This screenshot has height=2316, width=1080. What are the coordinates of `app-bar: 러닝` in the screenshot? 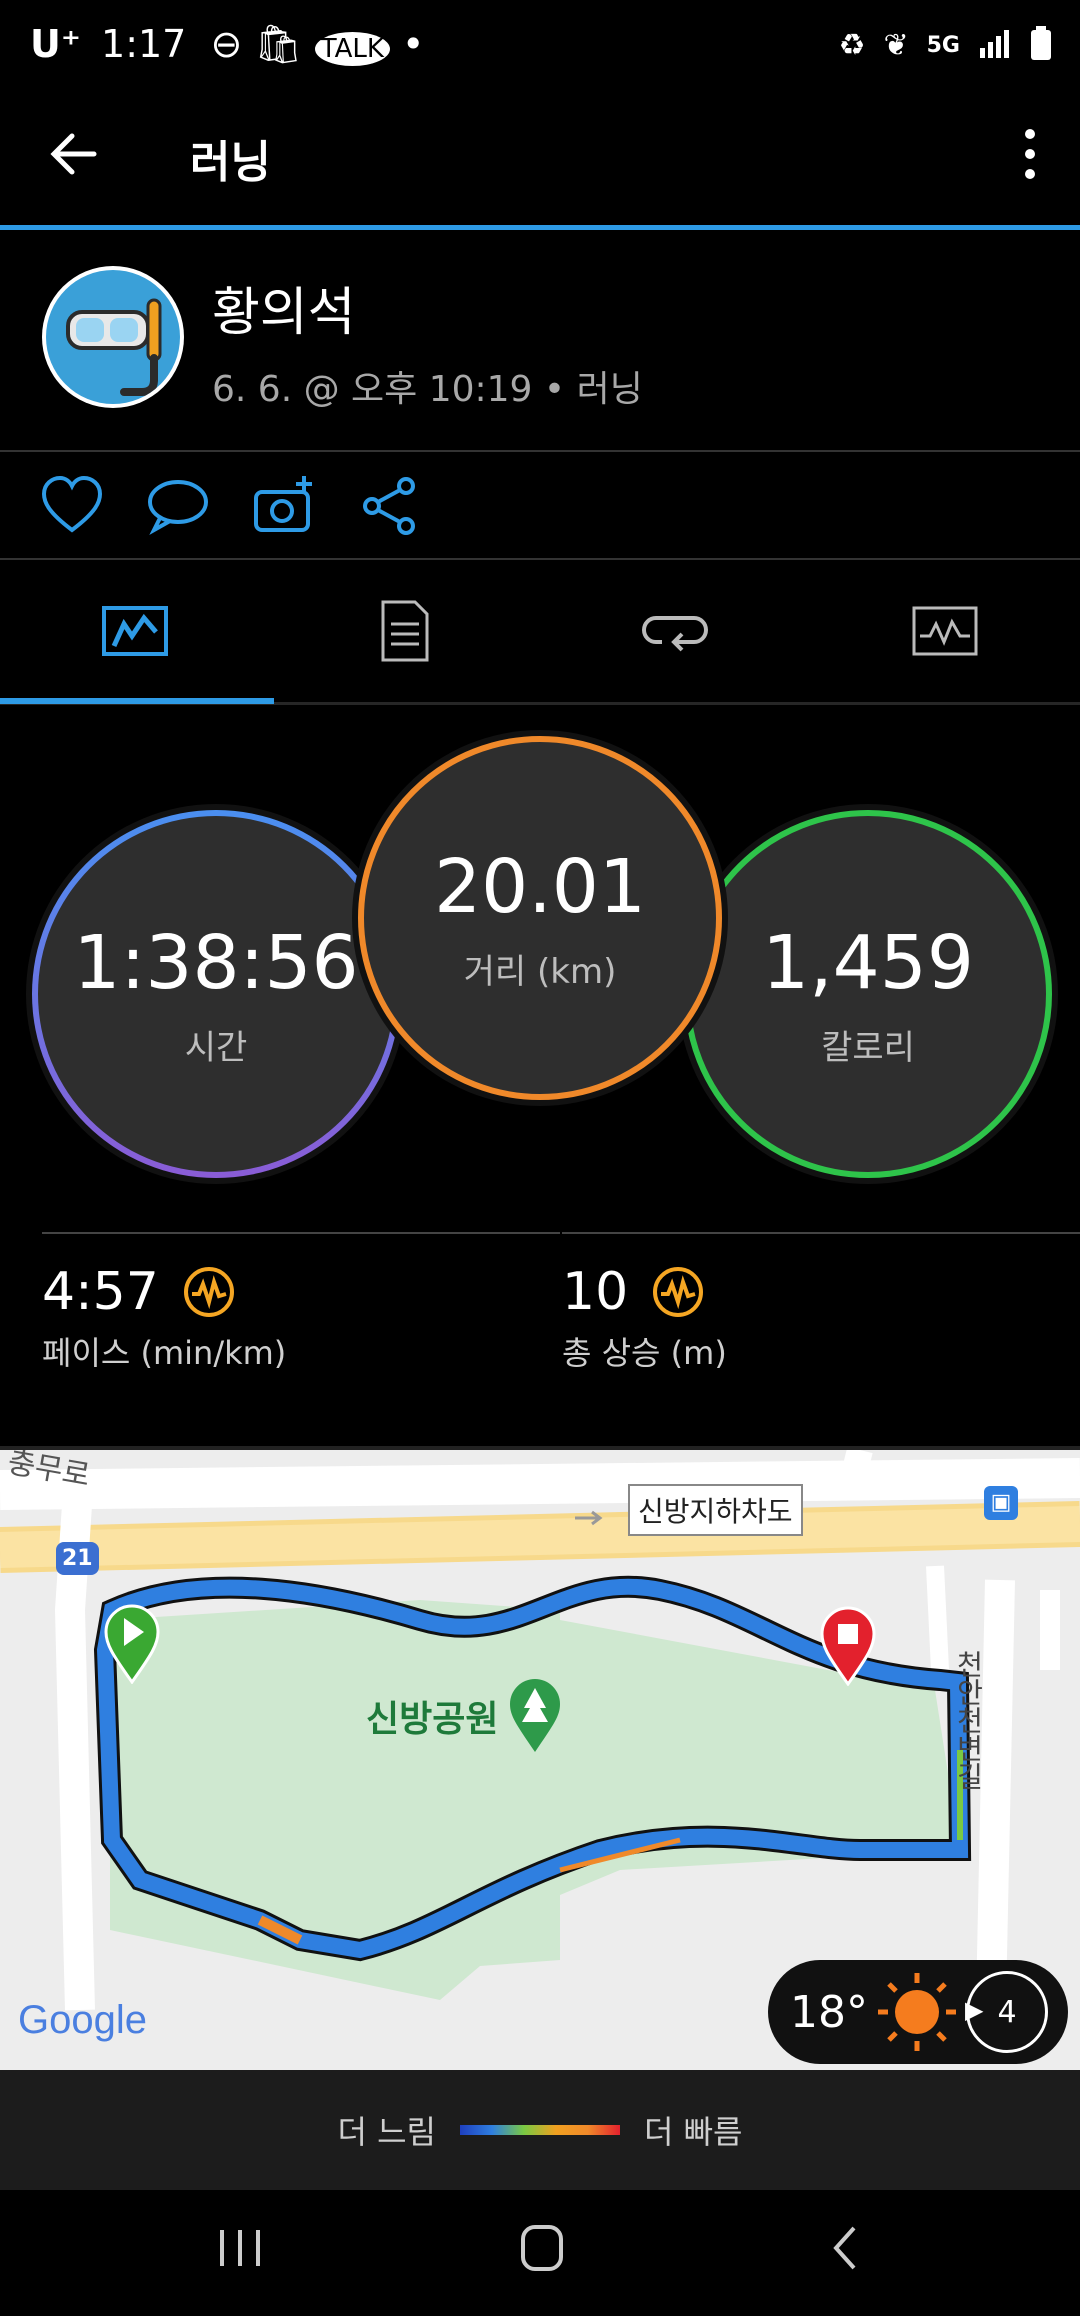 It's located at (540, 165).